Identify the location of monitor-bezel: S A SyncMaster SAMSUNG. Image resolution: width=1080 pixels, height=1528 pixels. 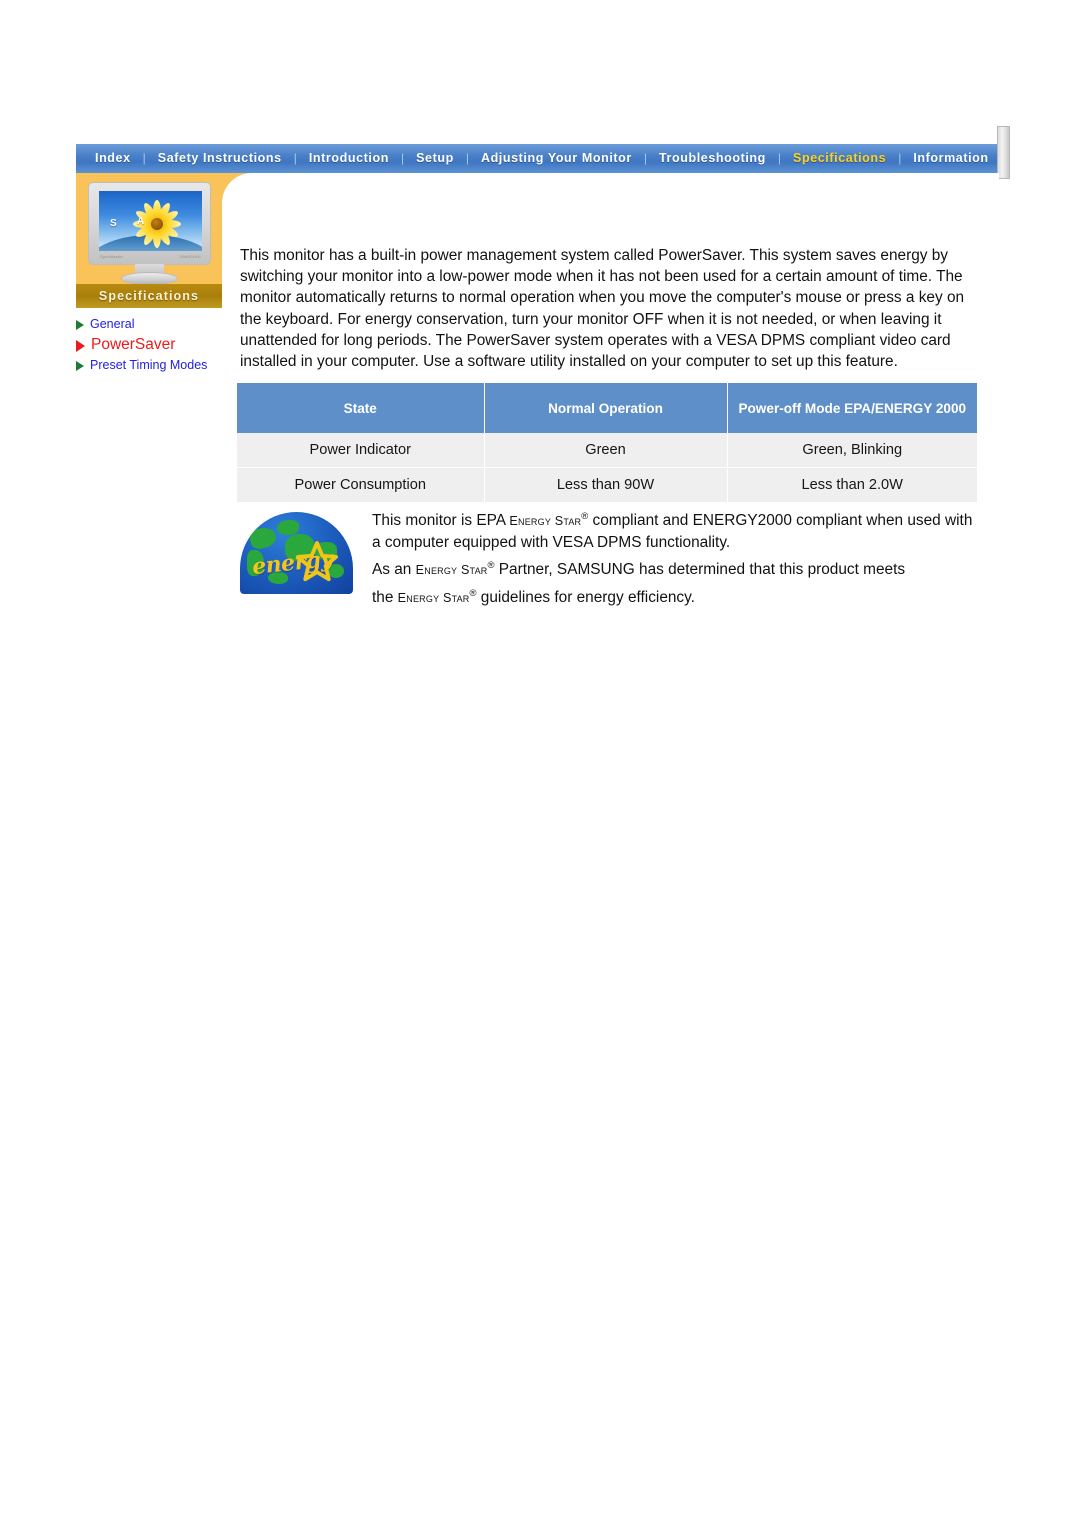
(149, 223).